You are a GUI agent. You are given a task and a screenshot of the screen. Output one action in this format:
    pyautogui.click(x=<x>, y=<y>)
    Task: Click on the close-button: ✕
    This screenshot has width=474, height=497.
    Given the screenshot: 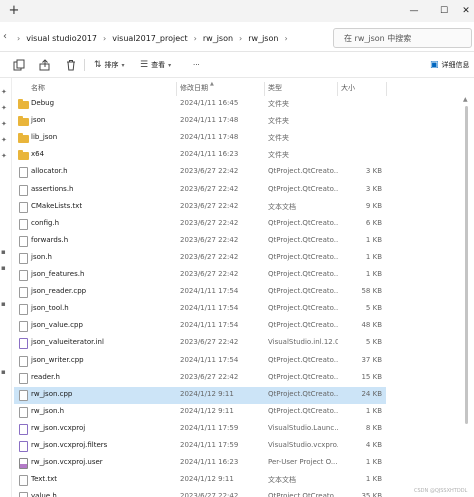 What is the action you would take?
    pyautogui.click(x=463, y=11)
    